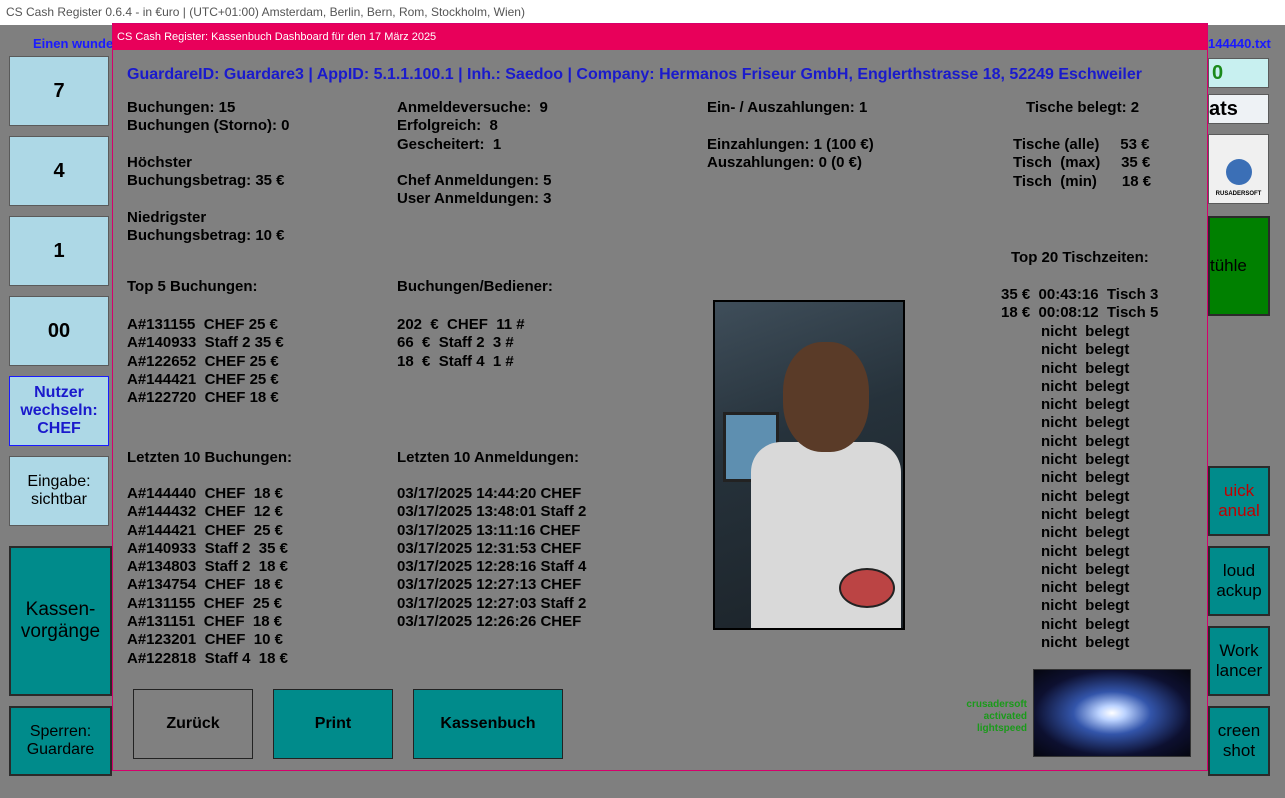  What do you see at coordinates (826, 397) in the screenshot?
I see `head-graphic` at bounding box center [826, 397].